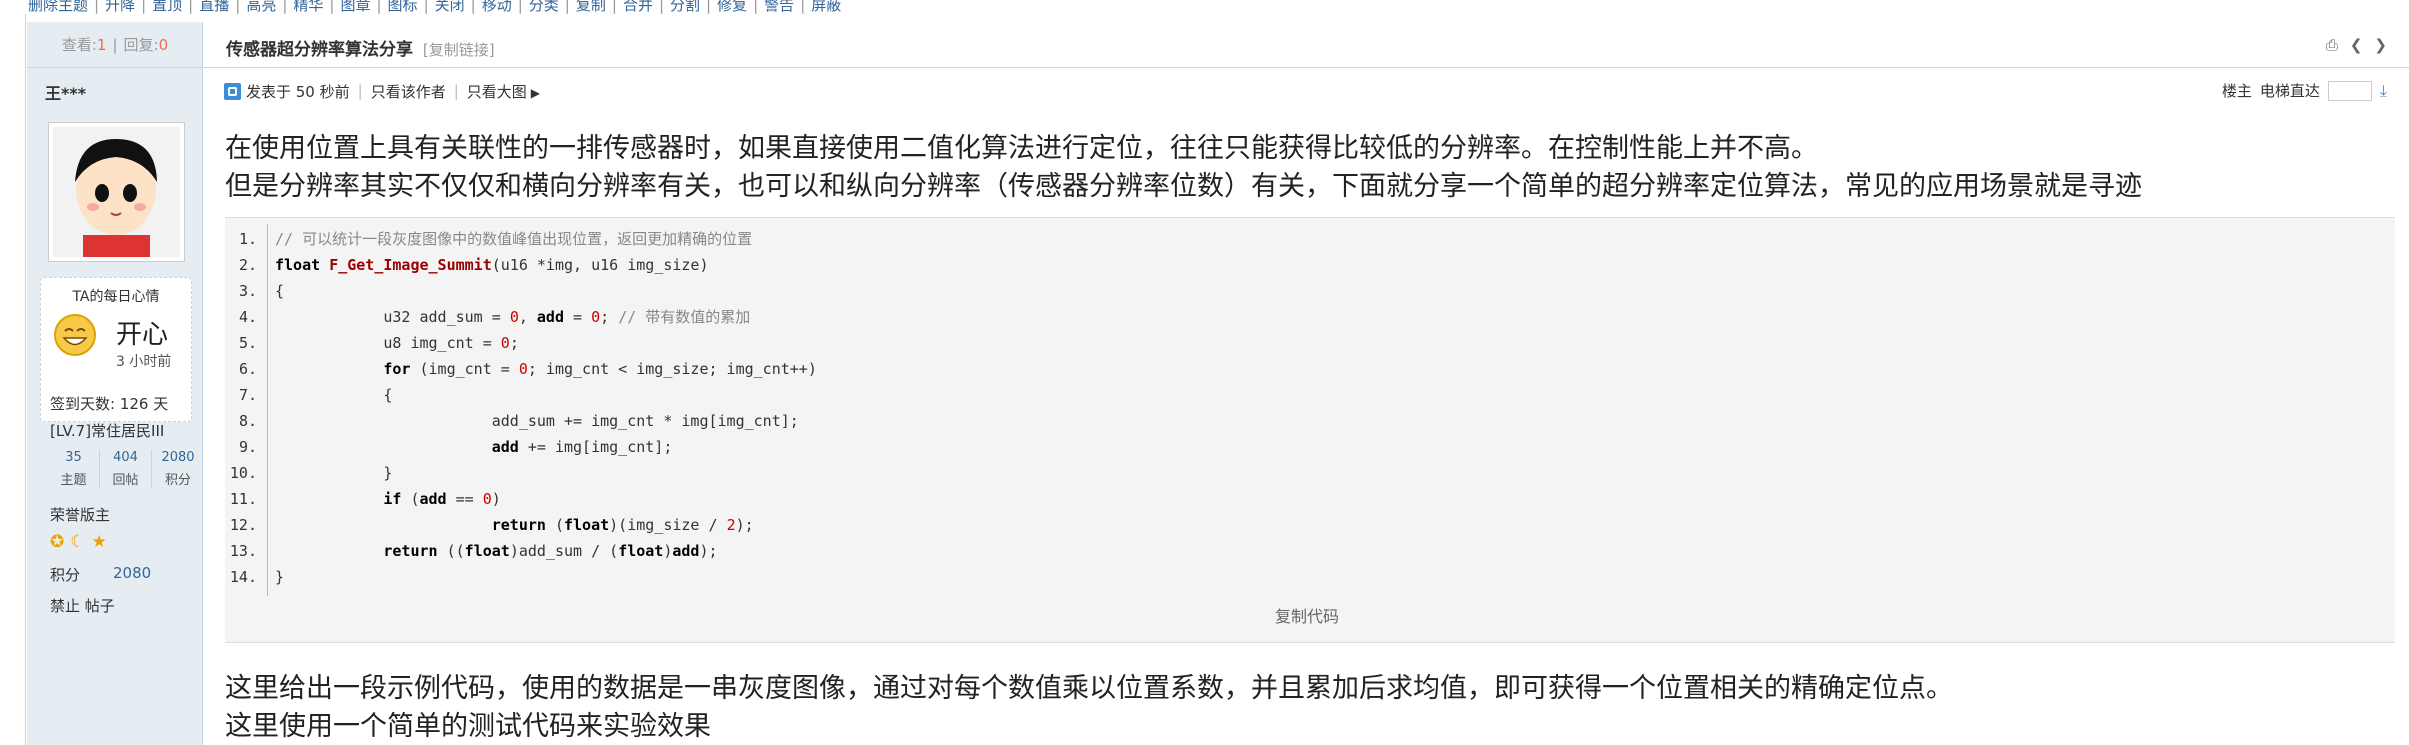  Describe the element at coordinates (125, 480) in the screenshot. I see `user-count-label: 回帖` at that location.